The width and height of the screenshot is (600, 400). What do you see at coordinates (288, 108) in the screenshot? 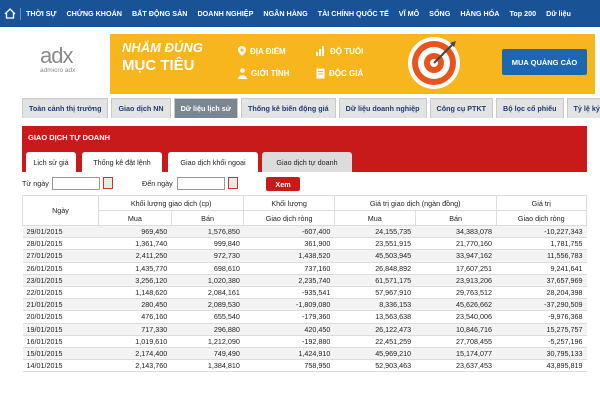
I see `tab-thong-ke-bien-dong-gia: Thống kê biến động giá` at bounding box center [288, 108].